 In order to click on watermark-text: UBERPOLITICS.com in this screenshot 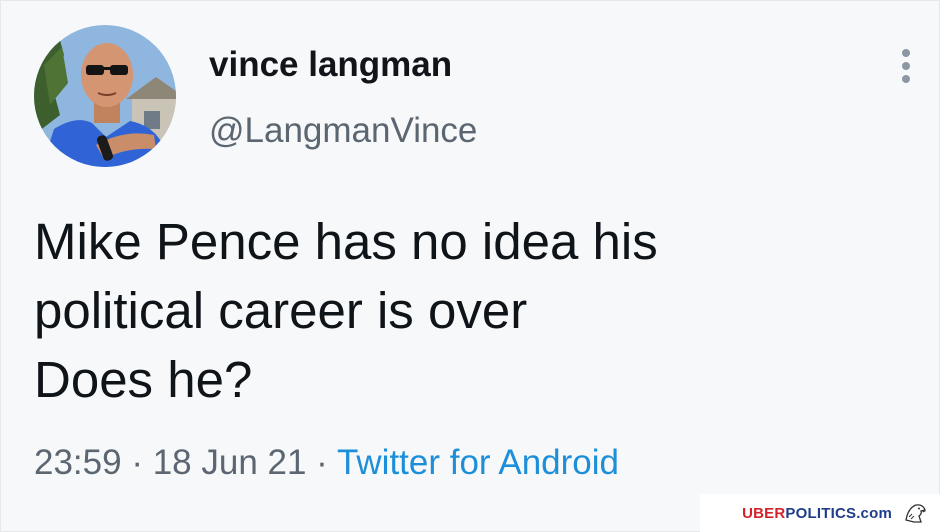, I will do `click(817, 513)`.